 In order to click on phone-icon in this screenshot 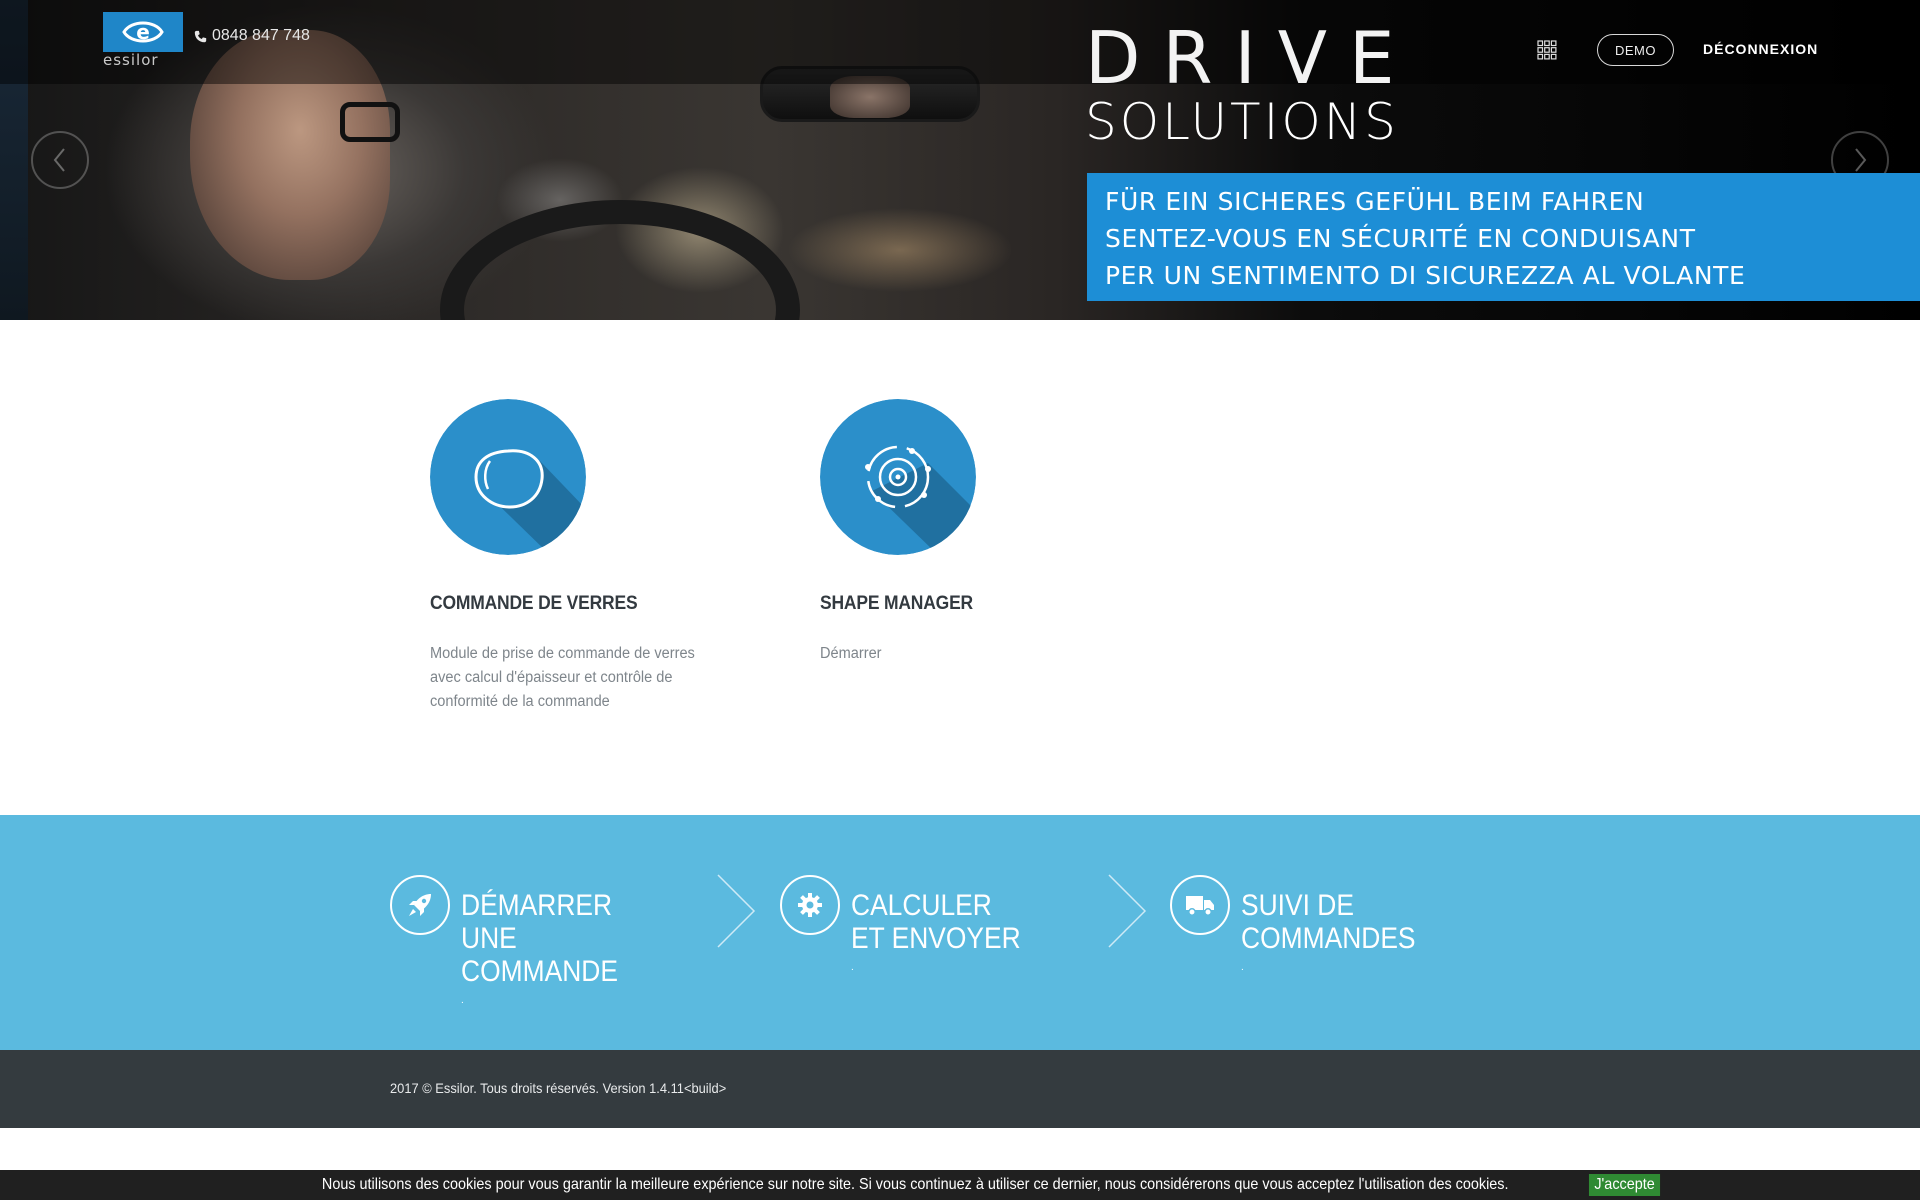, I will do `click(200, 36)`.